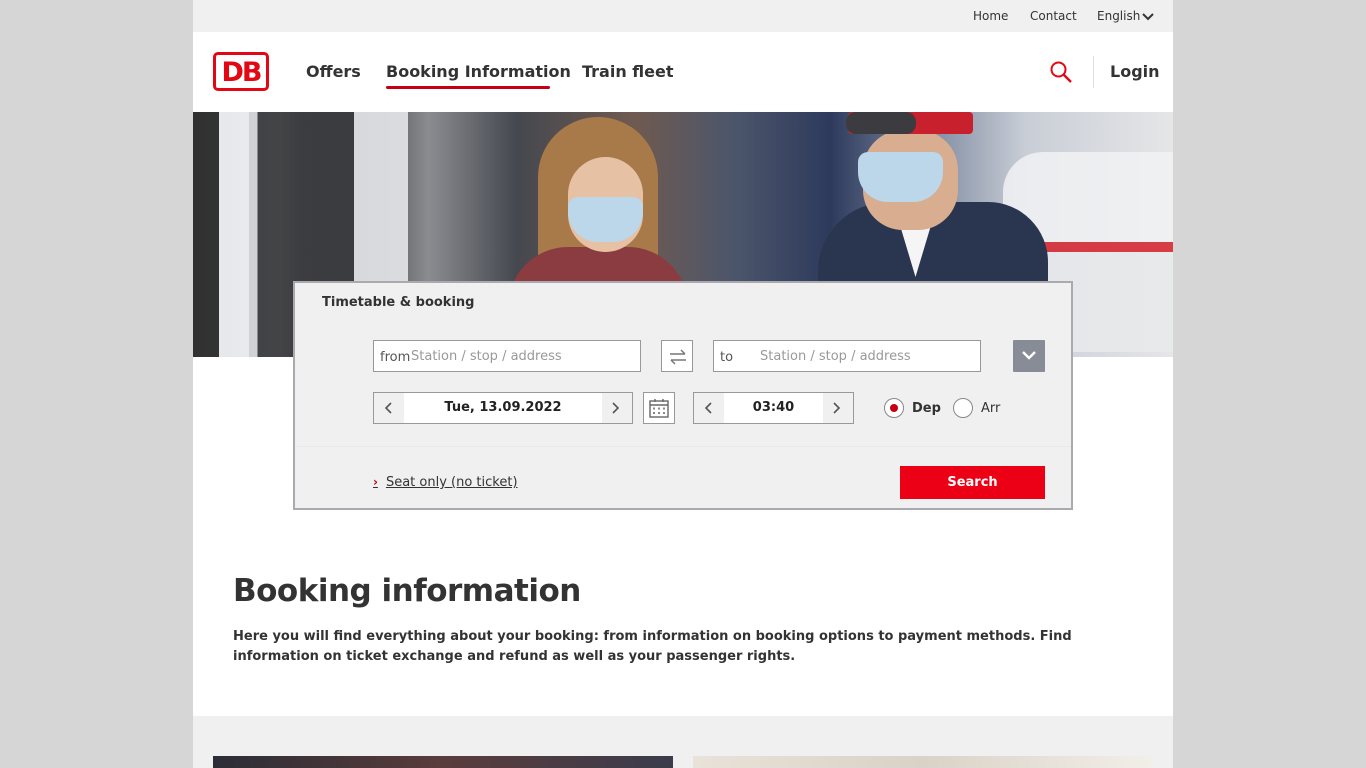 The image size is (1366, 768). Describe the element at coordinates (375, 482) in the screenshot. I see `chevron-right-small-icon: ›` at that location.